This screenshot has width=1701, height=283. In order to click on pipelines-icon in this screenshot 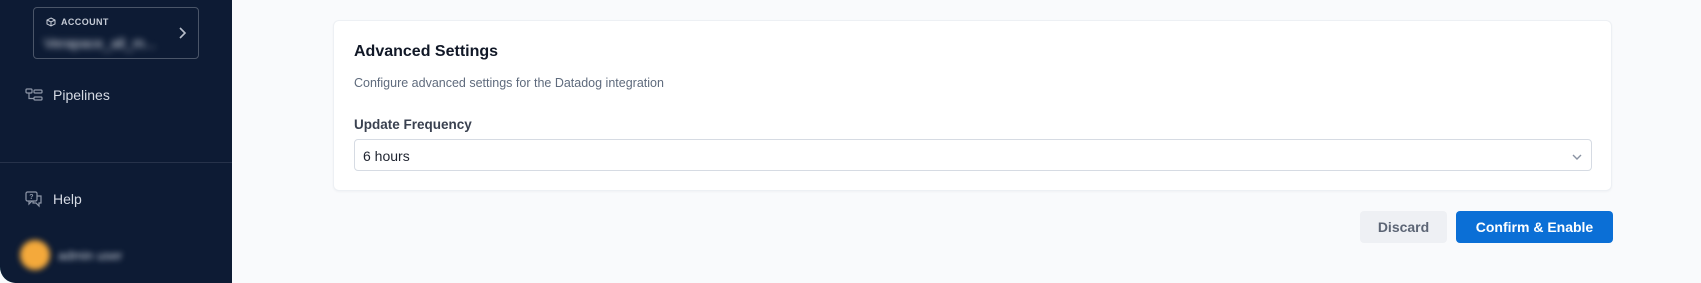, I will do `click(34, 95)`.